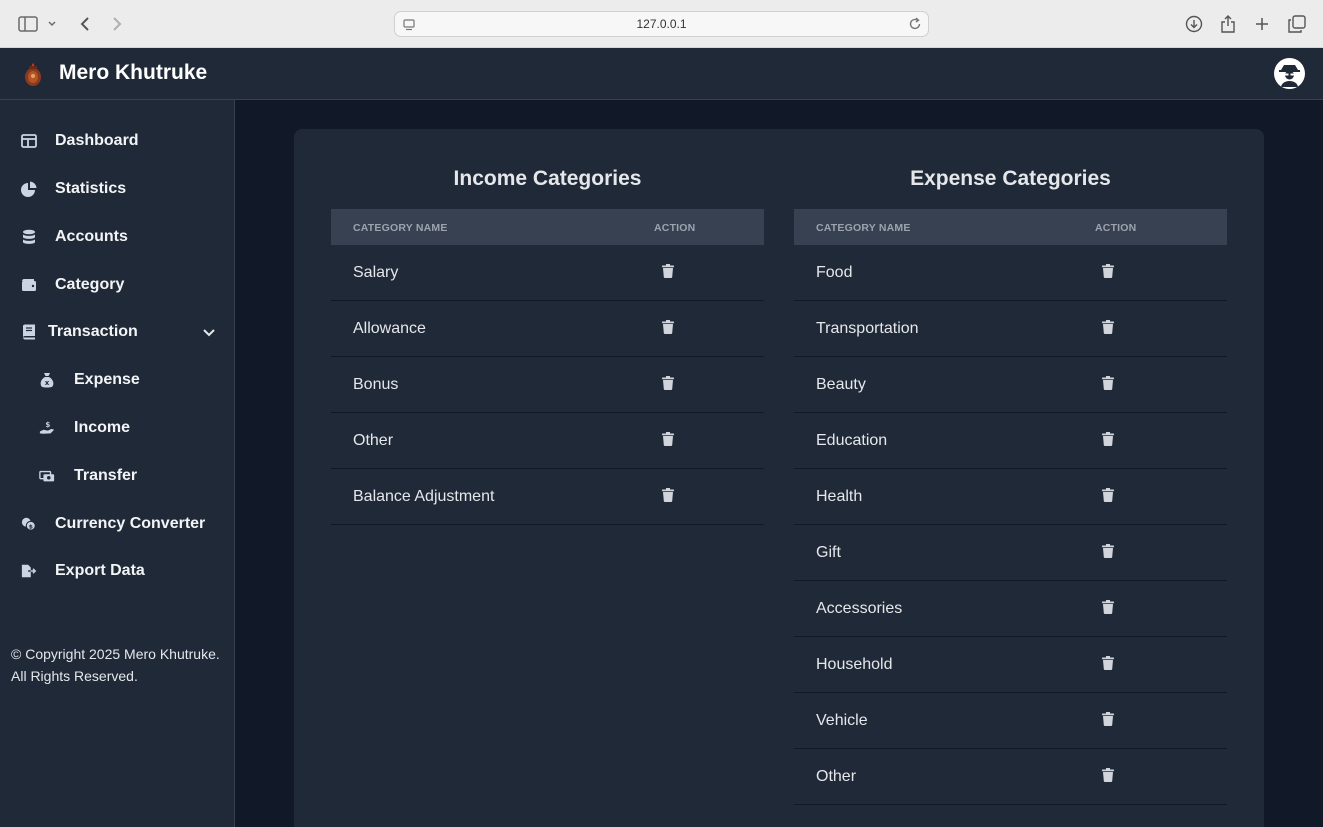  Describe the element at coordinates (547, 227) in the screenshot. I see `income-table-header: CATEGORY NAME ACTION` at that location.